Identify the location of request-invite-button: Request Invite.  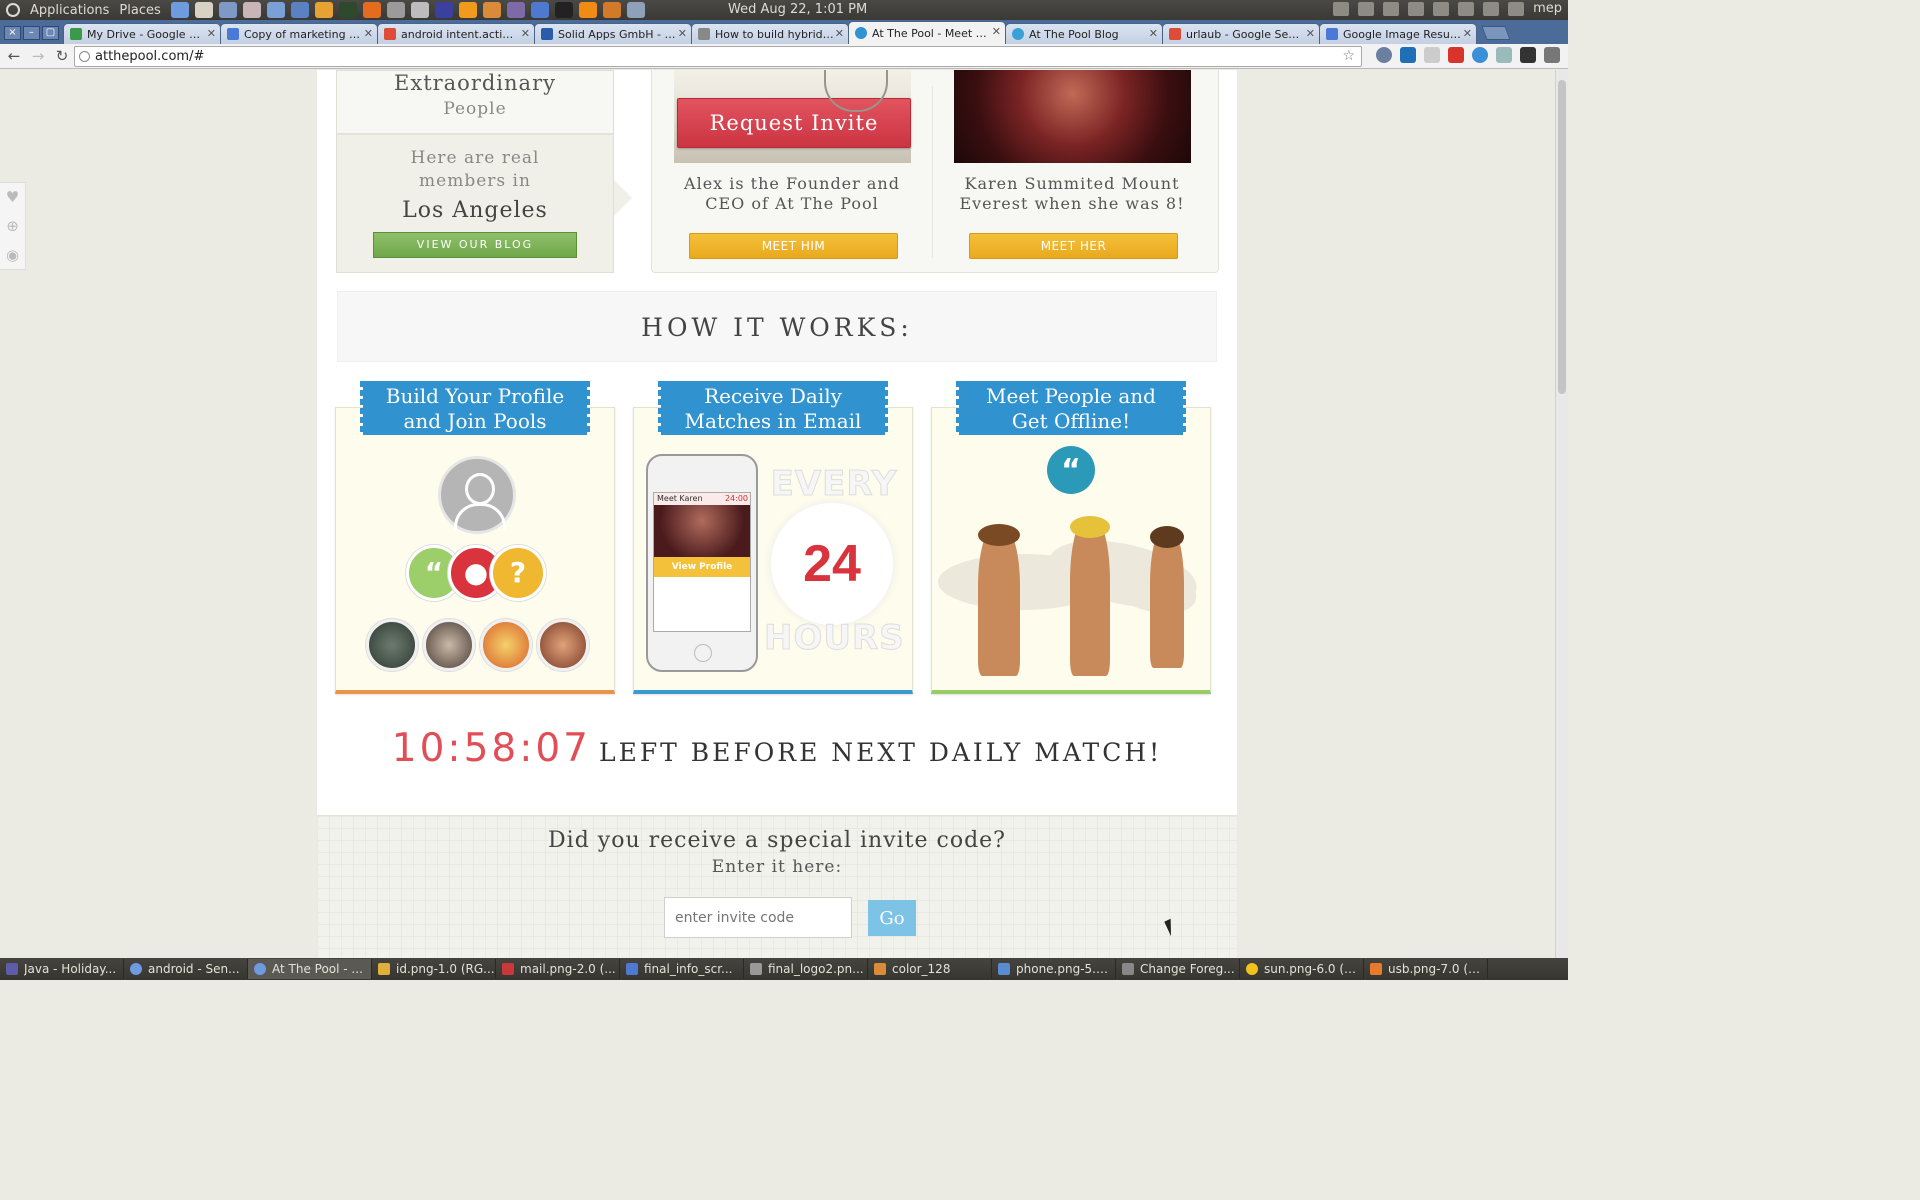
(794, 123).